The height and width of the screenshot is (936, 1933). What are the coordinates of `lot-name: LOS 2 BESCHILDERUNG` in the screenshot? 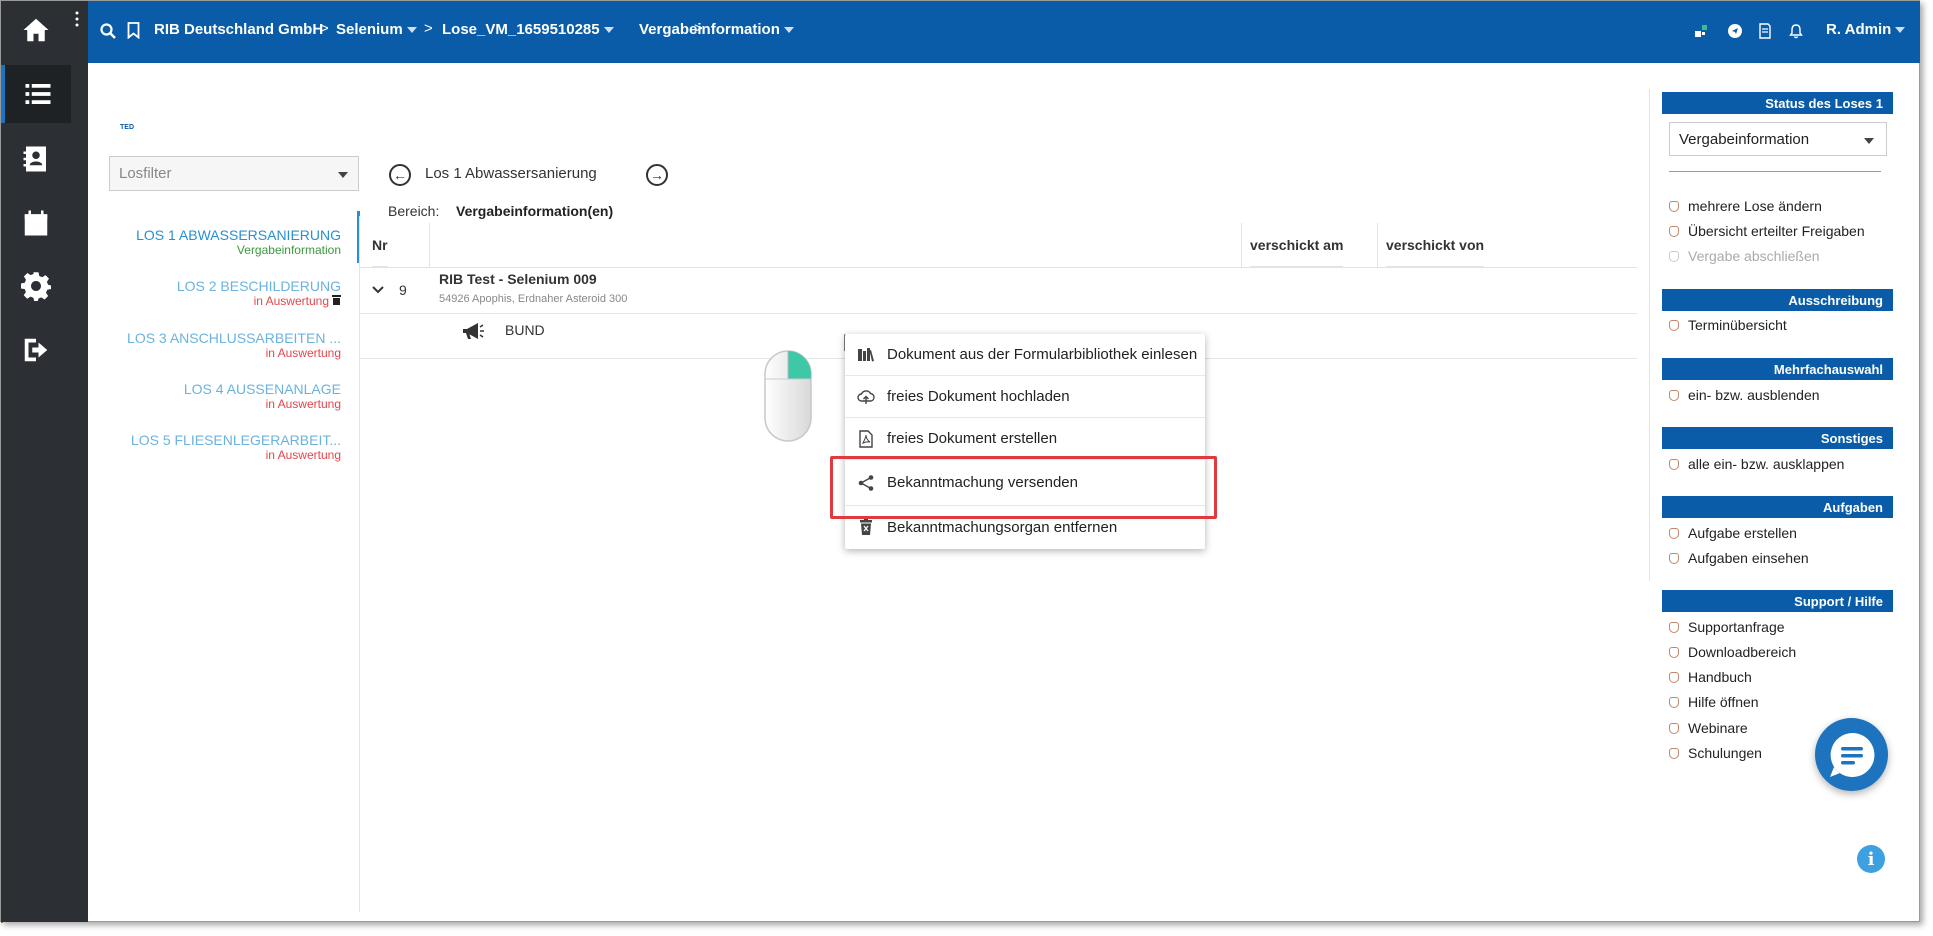 It's located at (258, 286).